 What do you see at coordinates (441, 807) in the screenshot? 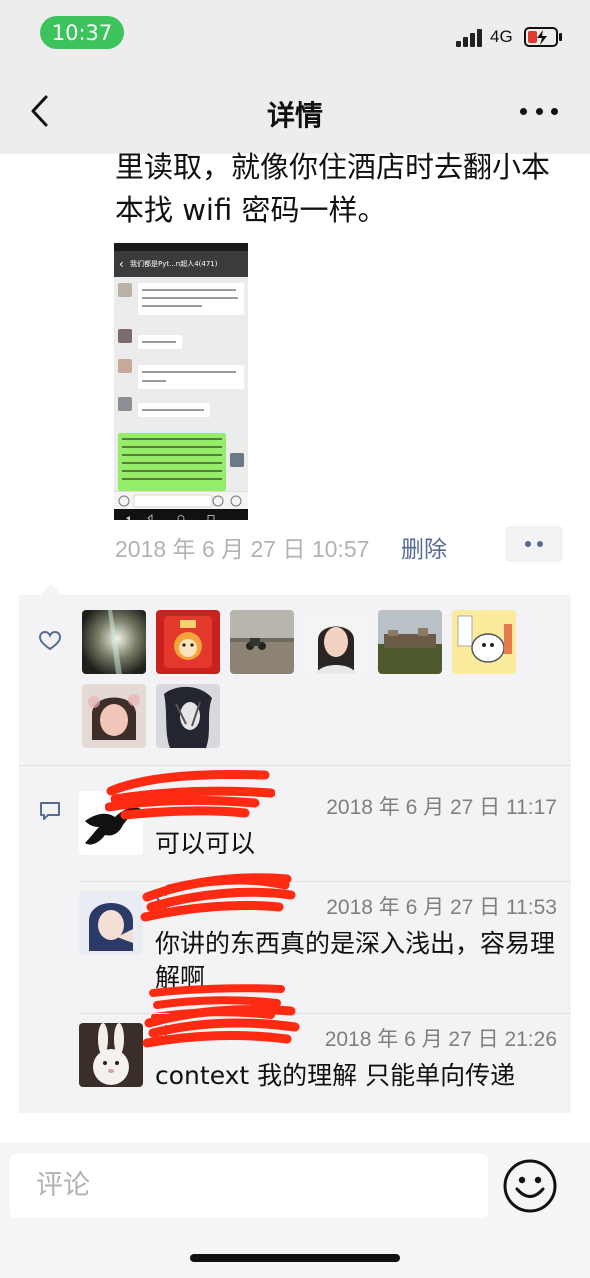
I see `comment-time: 2018 年 6 月 27 日 11:17` at bounding box center [441, 807].